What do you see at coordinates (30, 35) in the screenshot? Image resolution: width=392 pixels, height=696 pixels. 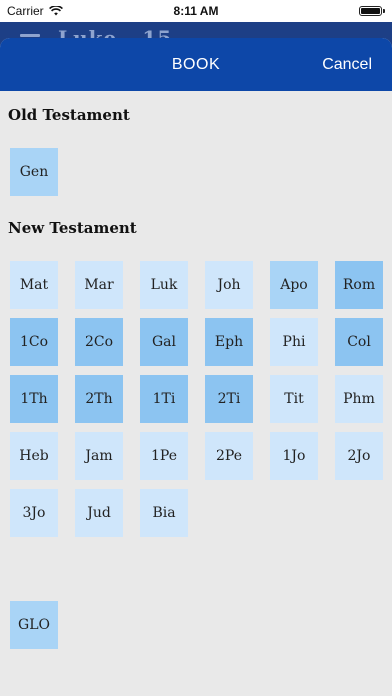 I see `menu-icon` at bounding box center [30, 35].